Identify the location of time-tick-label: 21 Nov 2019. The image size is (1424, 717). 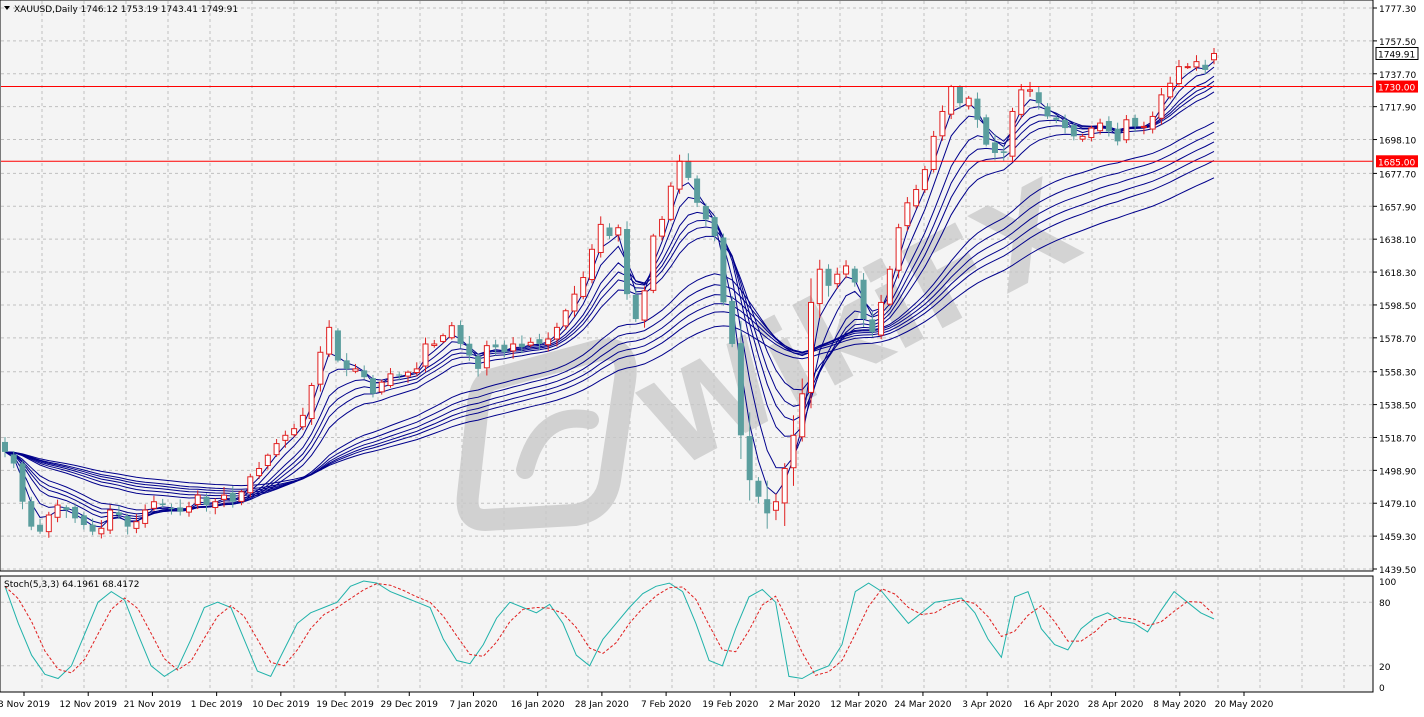
(153, 705).